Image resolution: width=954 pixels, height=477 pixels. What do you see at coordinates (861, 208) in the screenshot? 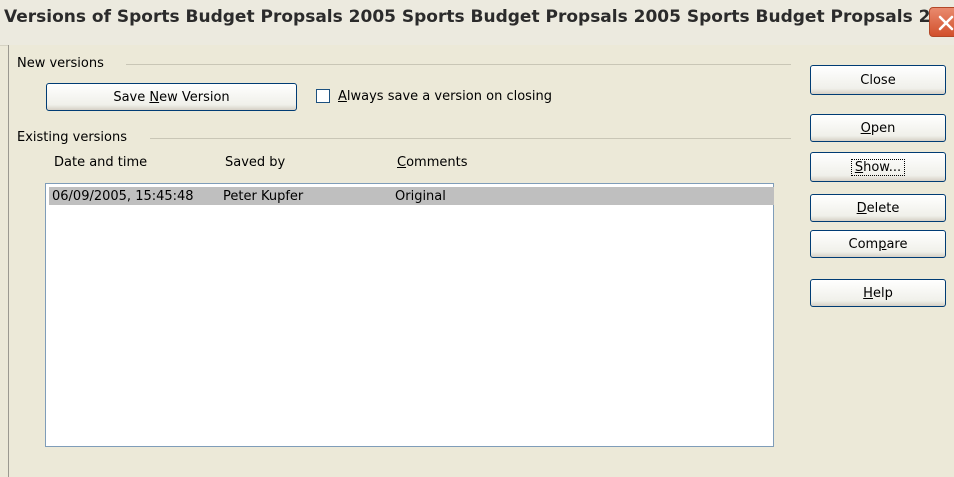
I see `delete-mnemonic: D` at bounding box center [861, 208].